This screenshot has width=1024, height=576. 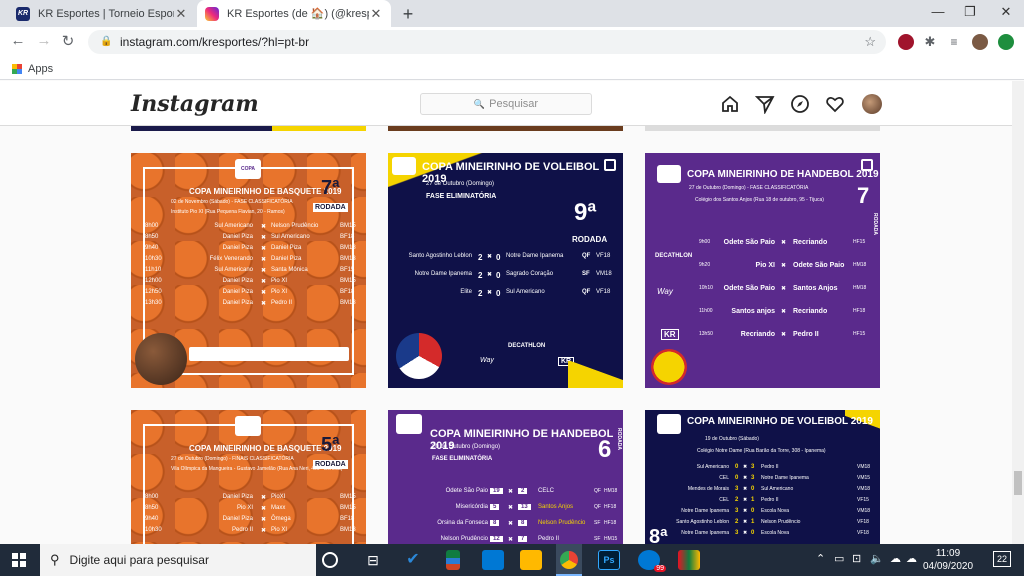 I want to click on search-input: 🔍 Pesquisar, so click(x=506, y=104).